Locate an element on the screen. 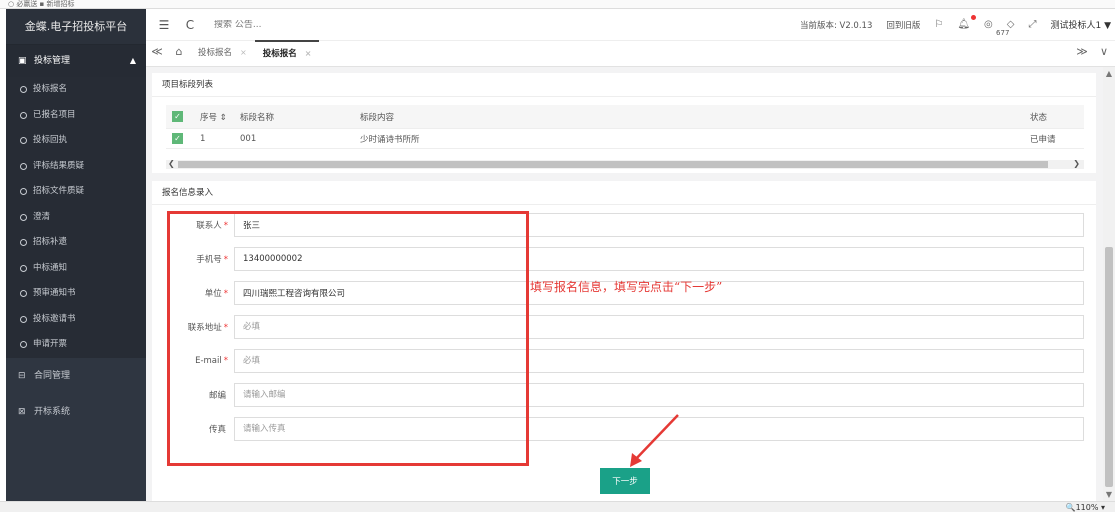  page-vertical-scrollbar: ▲ ▼ is located at coordinates (1109, 284).